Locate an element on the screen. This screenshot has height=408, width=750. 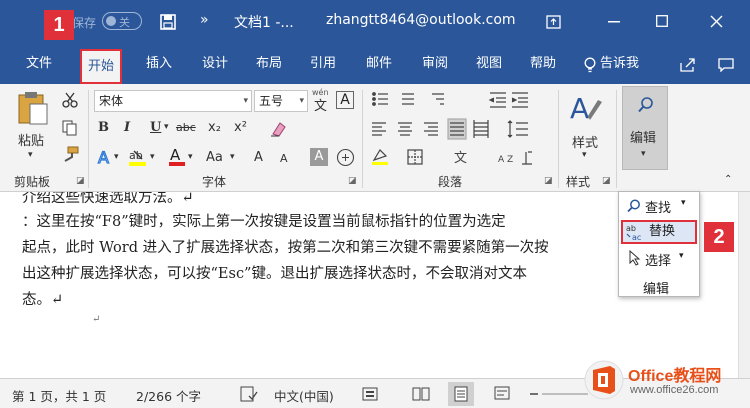
autosave-label: 保存 is located at coordinates (84, 23).